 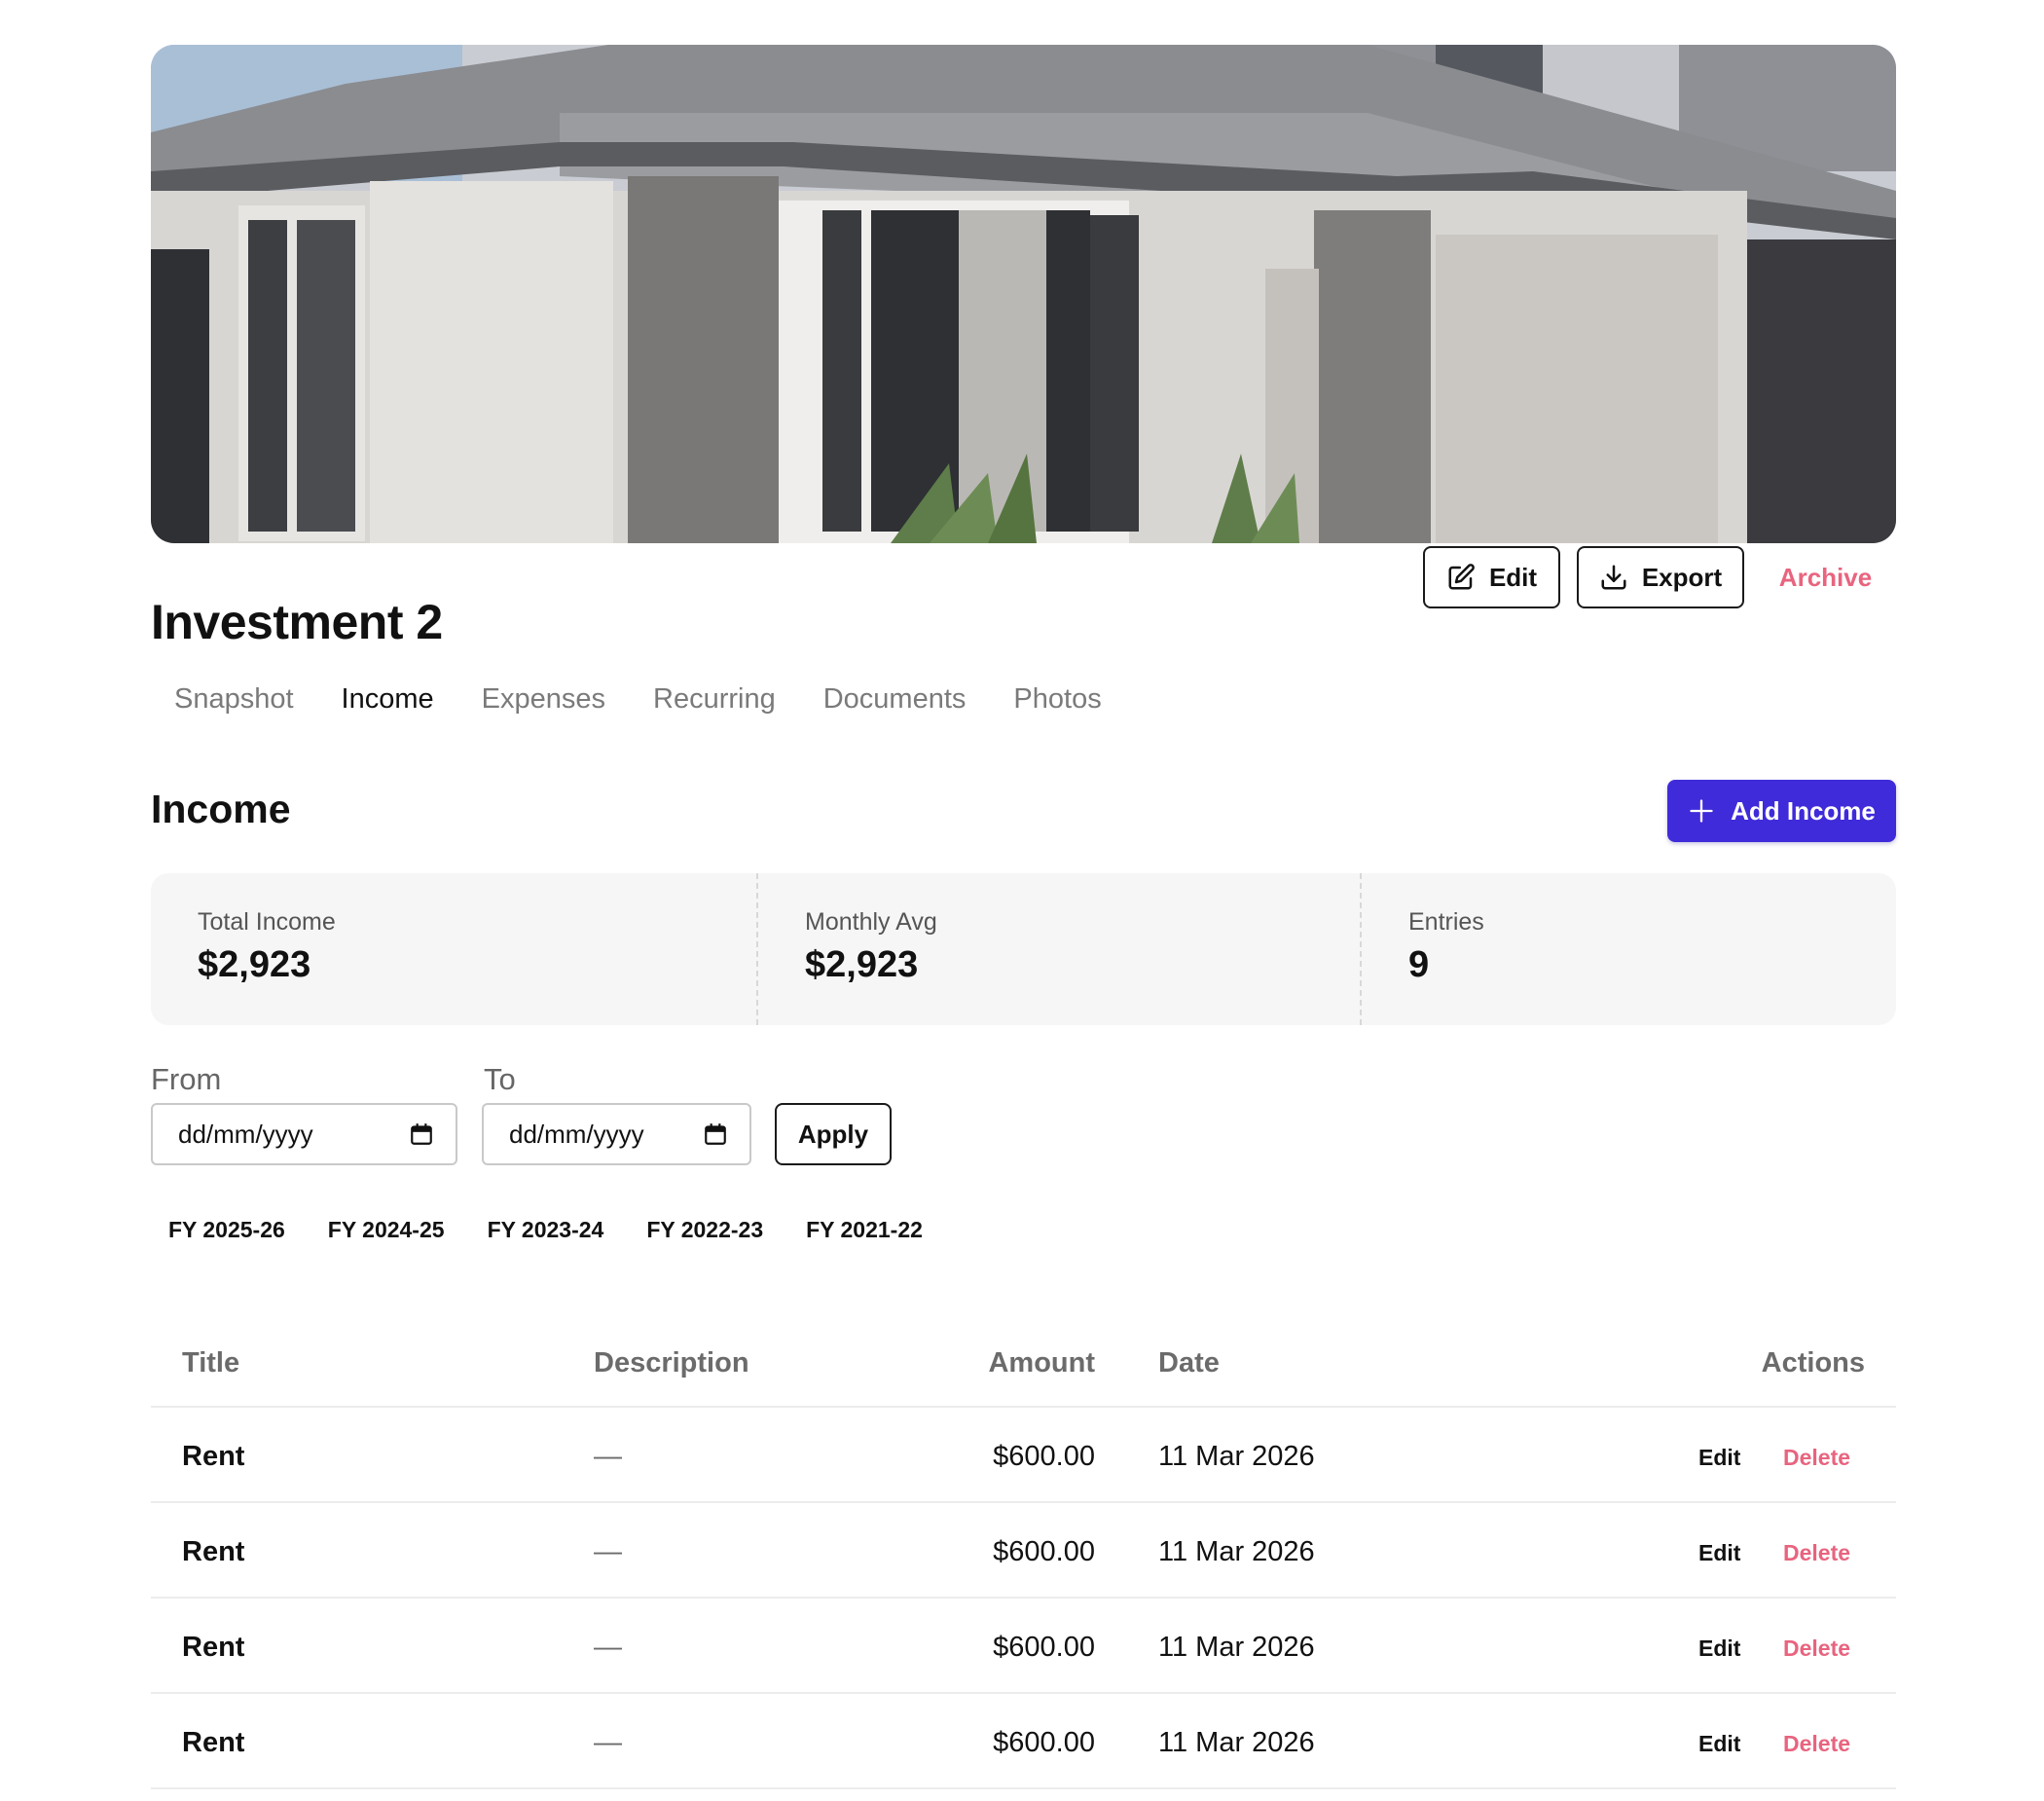 What do you see at coordinates (1057, 699) in the screenshot?
I see `tab-photos: Photos` at bounding box center [1057, 699].